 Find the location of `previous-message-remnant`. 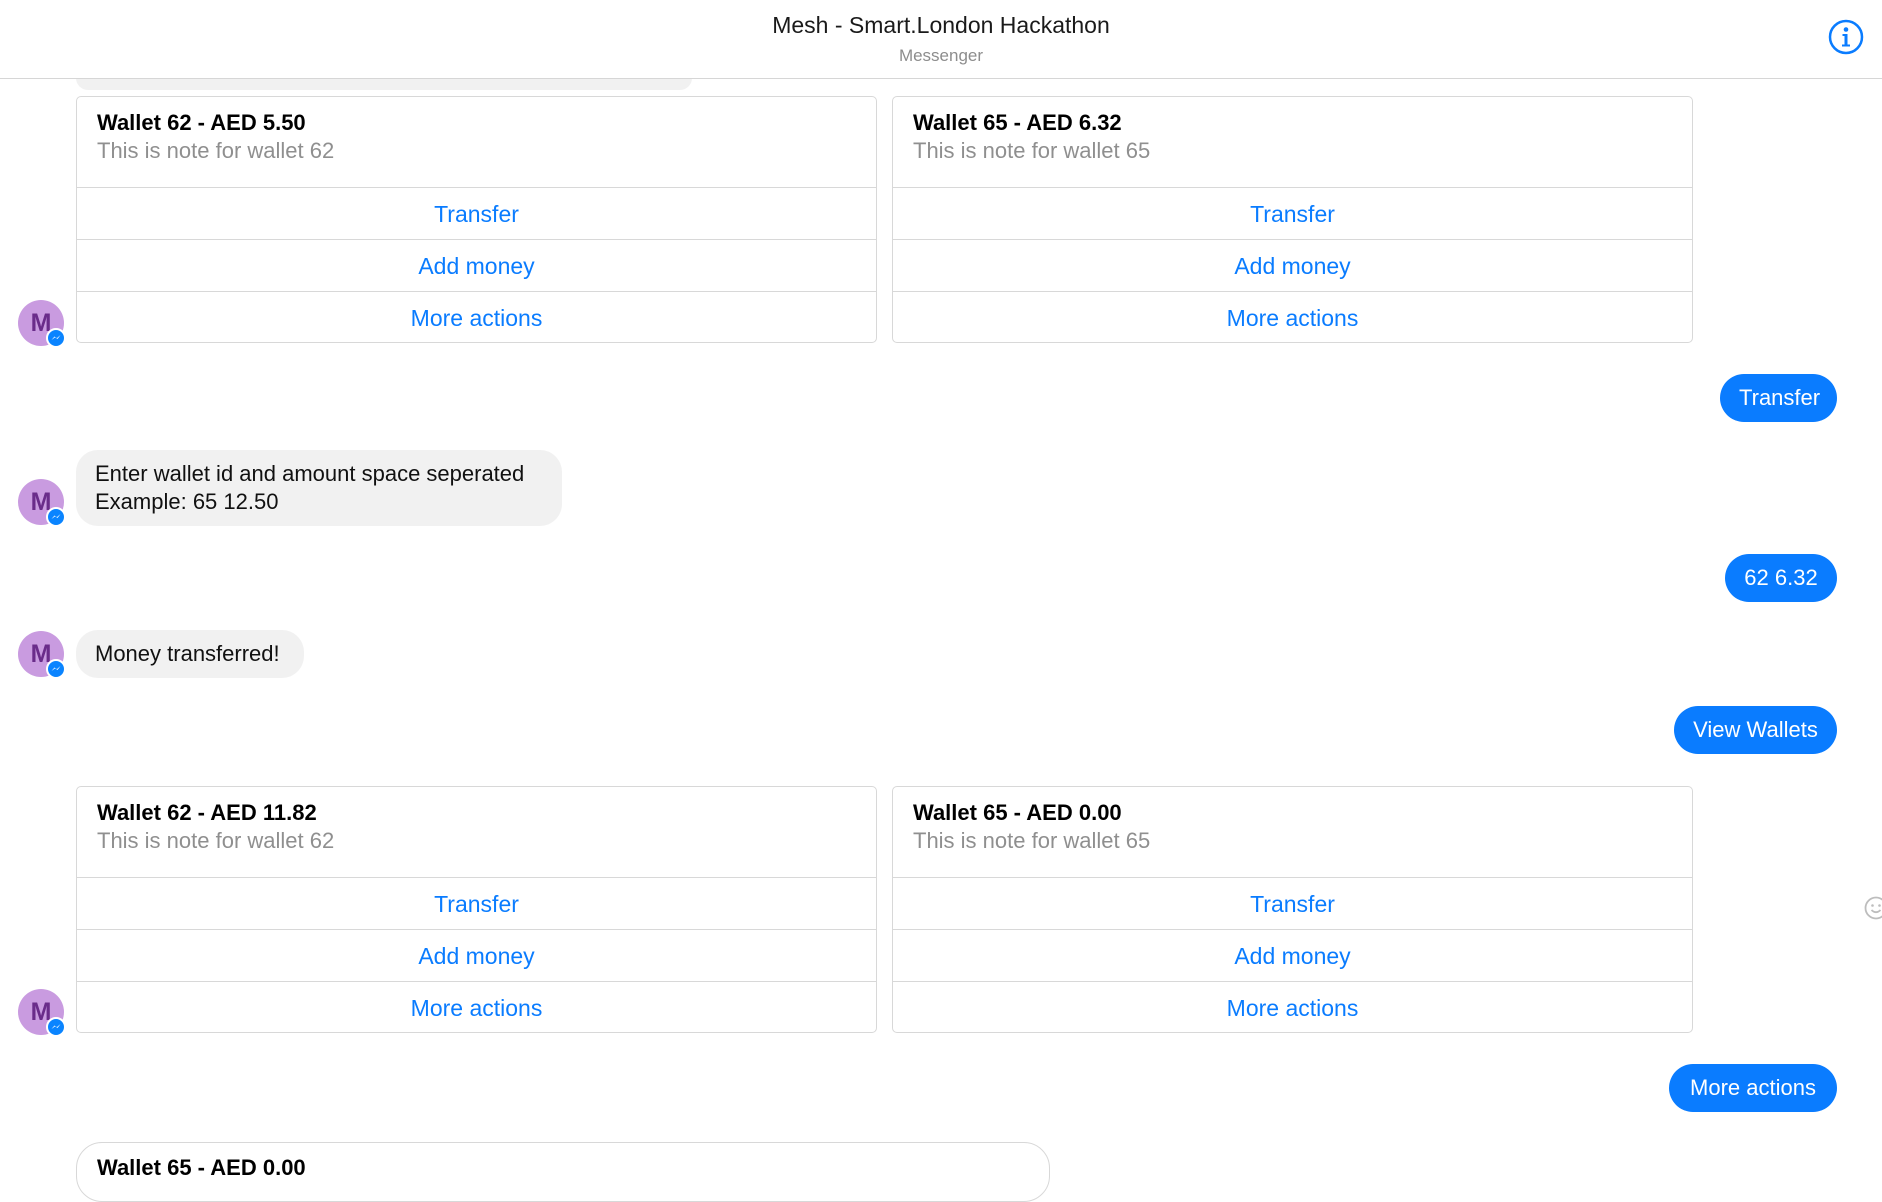

previous-message-remnant is located at coordinates (384, 84).